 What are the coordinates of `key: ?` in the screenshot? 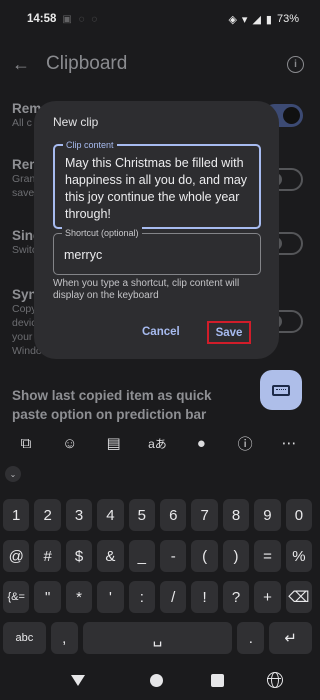 It's located at (236, 597).